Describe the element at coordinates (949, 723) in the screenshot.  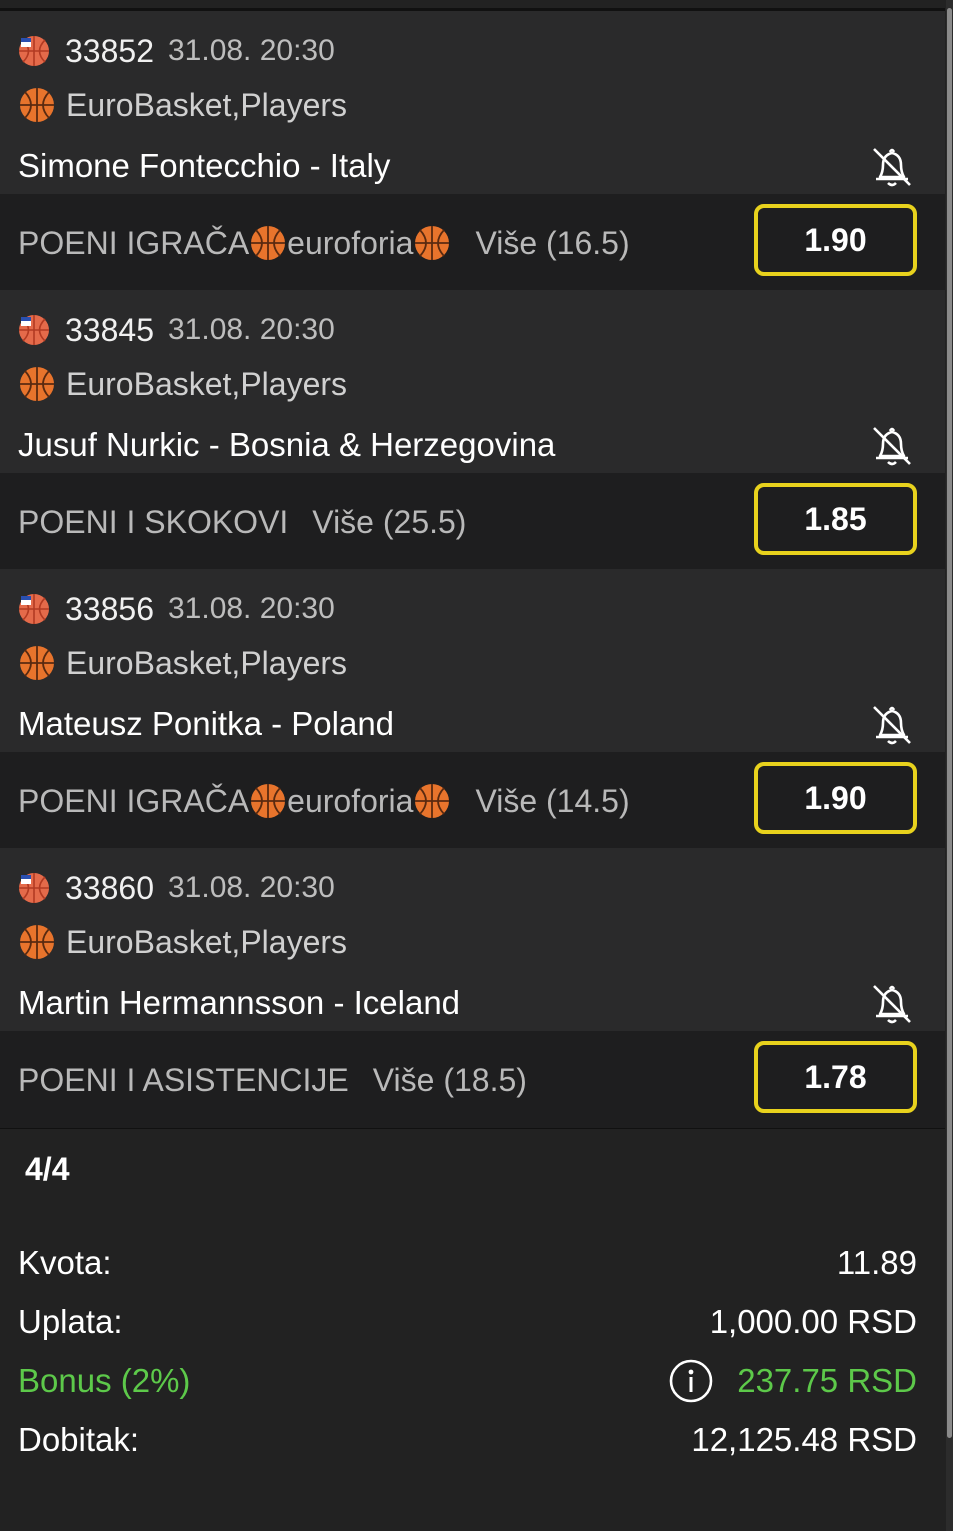
I see `scrollbar-thumb` at that location.